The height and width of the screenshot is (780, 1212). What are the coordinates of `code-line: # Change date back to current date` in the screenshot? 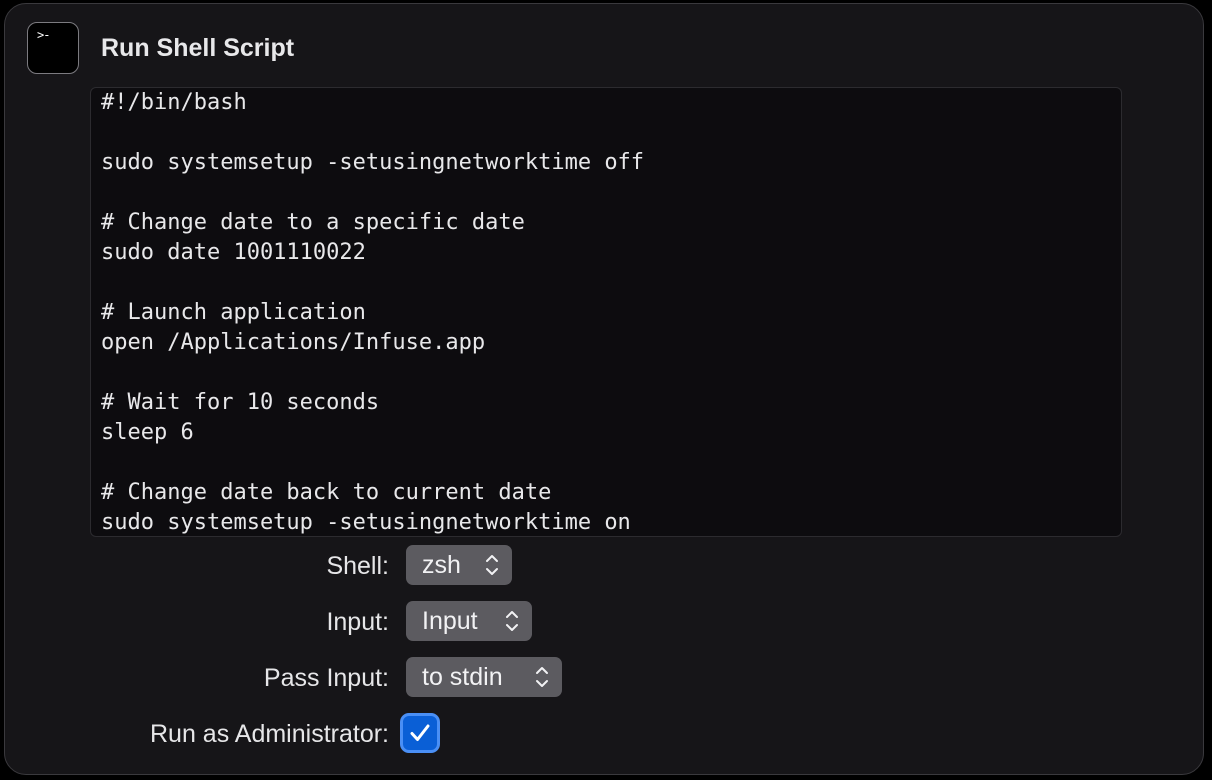 It's located at (326, 492).